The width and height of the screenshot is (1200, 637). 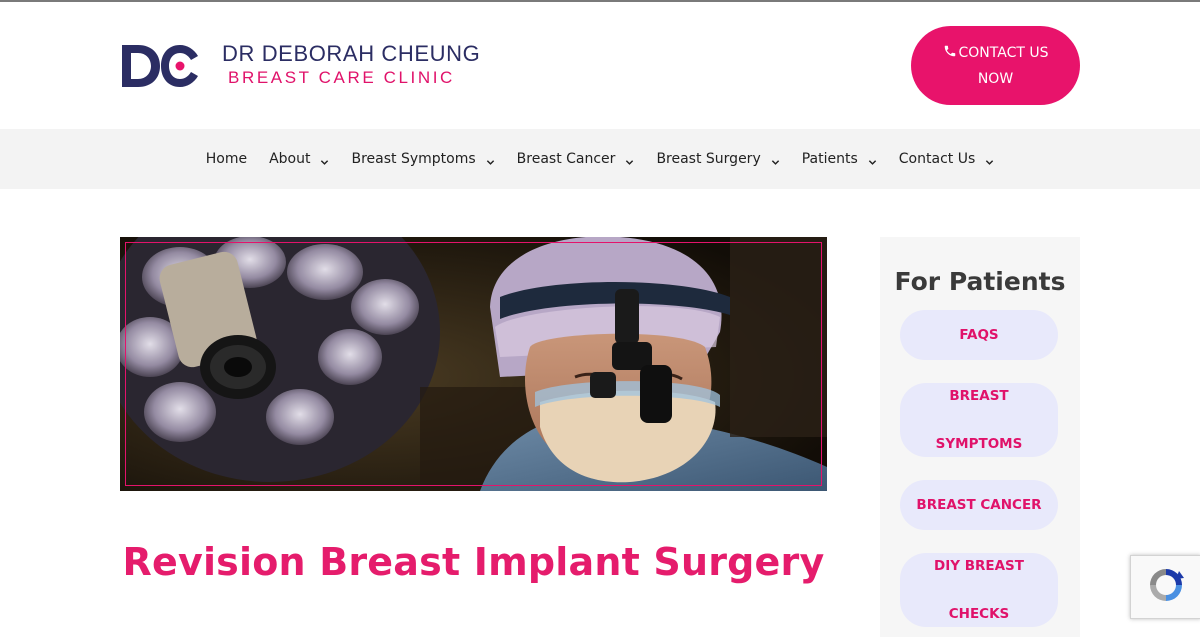 What do you see at coordinates (1003, 52) in the screenshot?
I see `contact-button-label-line1: CONTACT US` at bounding box center [1003, 52].